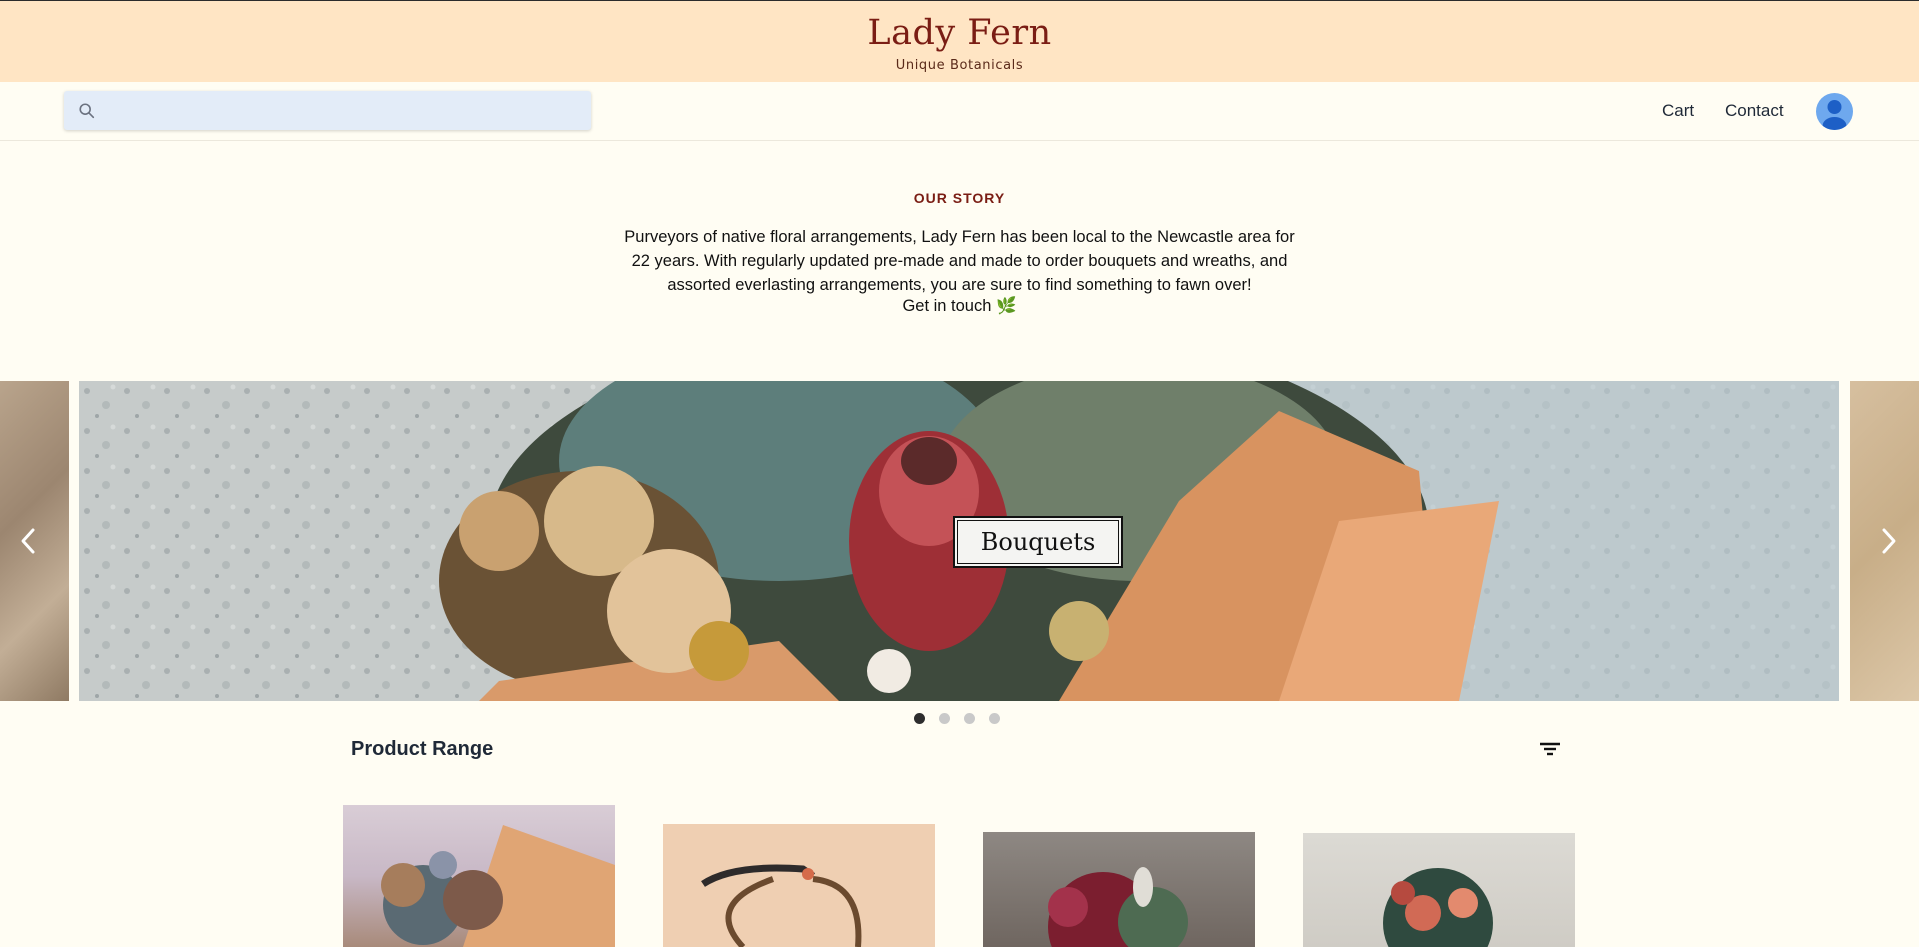 The height and width of the screenshot is (947, 1919). I want to click on contact-link: Contact, so click(1754, 111).